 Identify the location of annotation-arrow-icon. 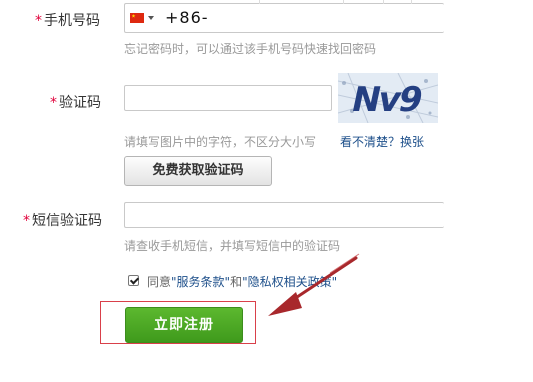
(314, 284).